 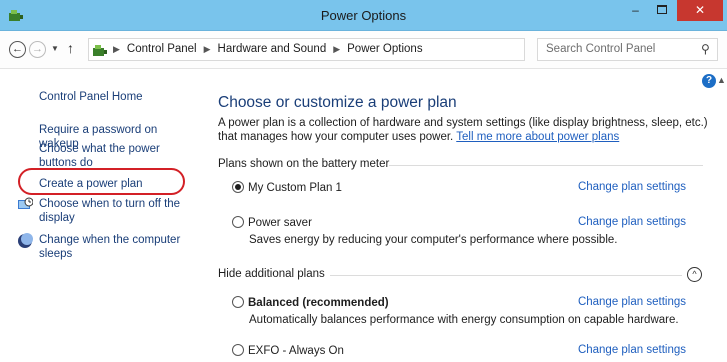 I want to click on plan-power-saver: Power saver, so click(x=272, y=222).